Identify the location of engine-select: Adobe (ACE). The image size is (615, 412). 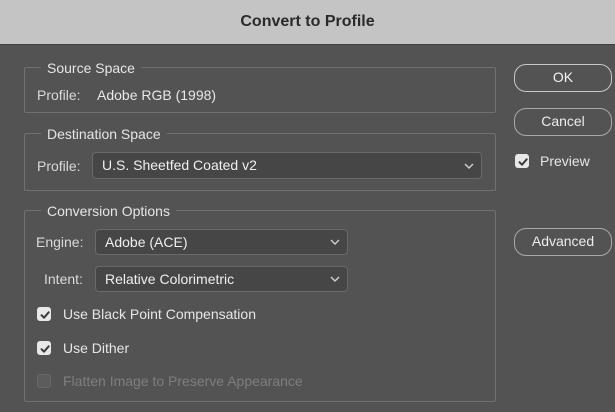
(221, 242).